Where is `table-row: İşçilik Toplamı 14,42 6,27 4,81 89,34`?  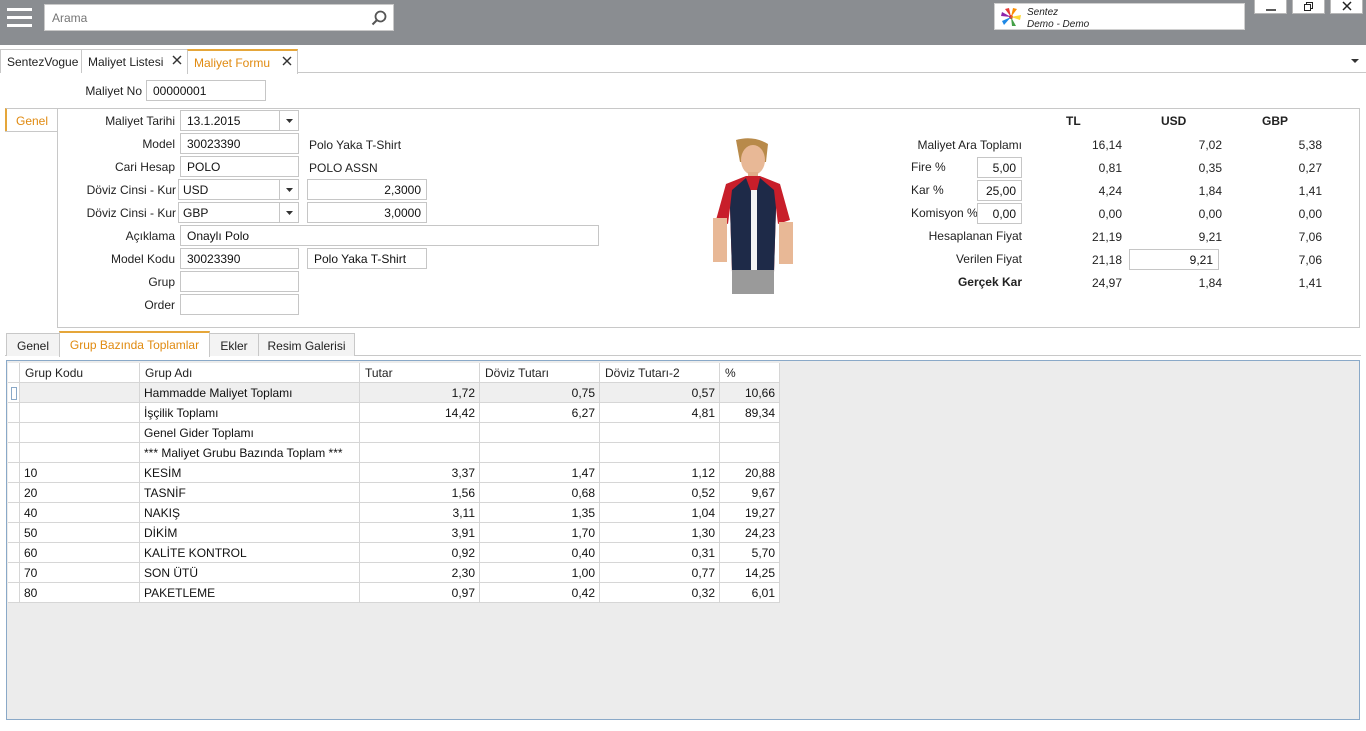
table-row: İşçilik Toplamı 14,42 6,27 4,81 89,34 is located at coordinates (683, 413).